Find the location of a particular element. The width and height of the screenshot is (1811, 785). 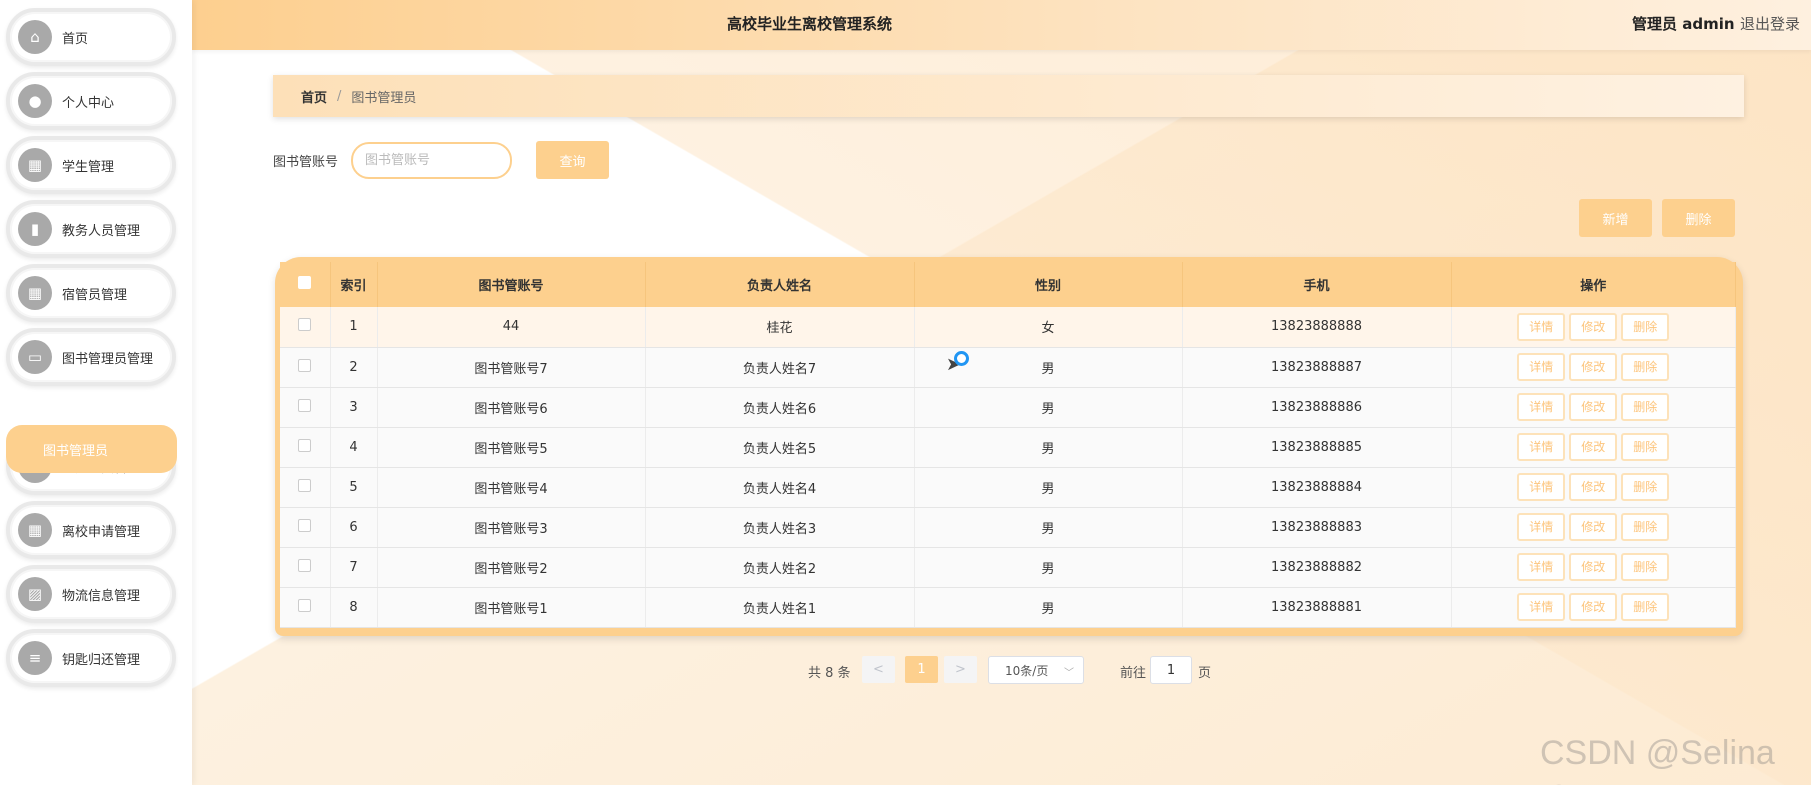

cell-phone: 13823888887 is located at coordinates (1317, 367).